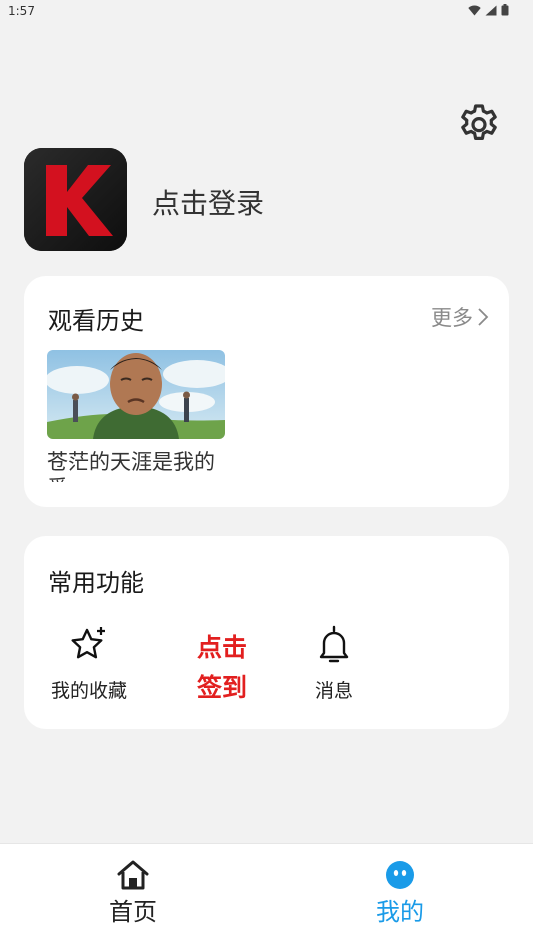 The height and width of the screenshot is (948, 533). Describe the element at coordinates (221, 647) in the screenshot. I see `checkin-line1: 点击` at that location.